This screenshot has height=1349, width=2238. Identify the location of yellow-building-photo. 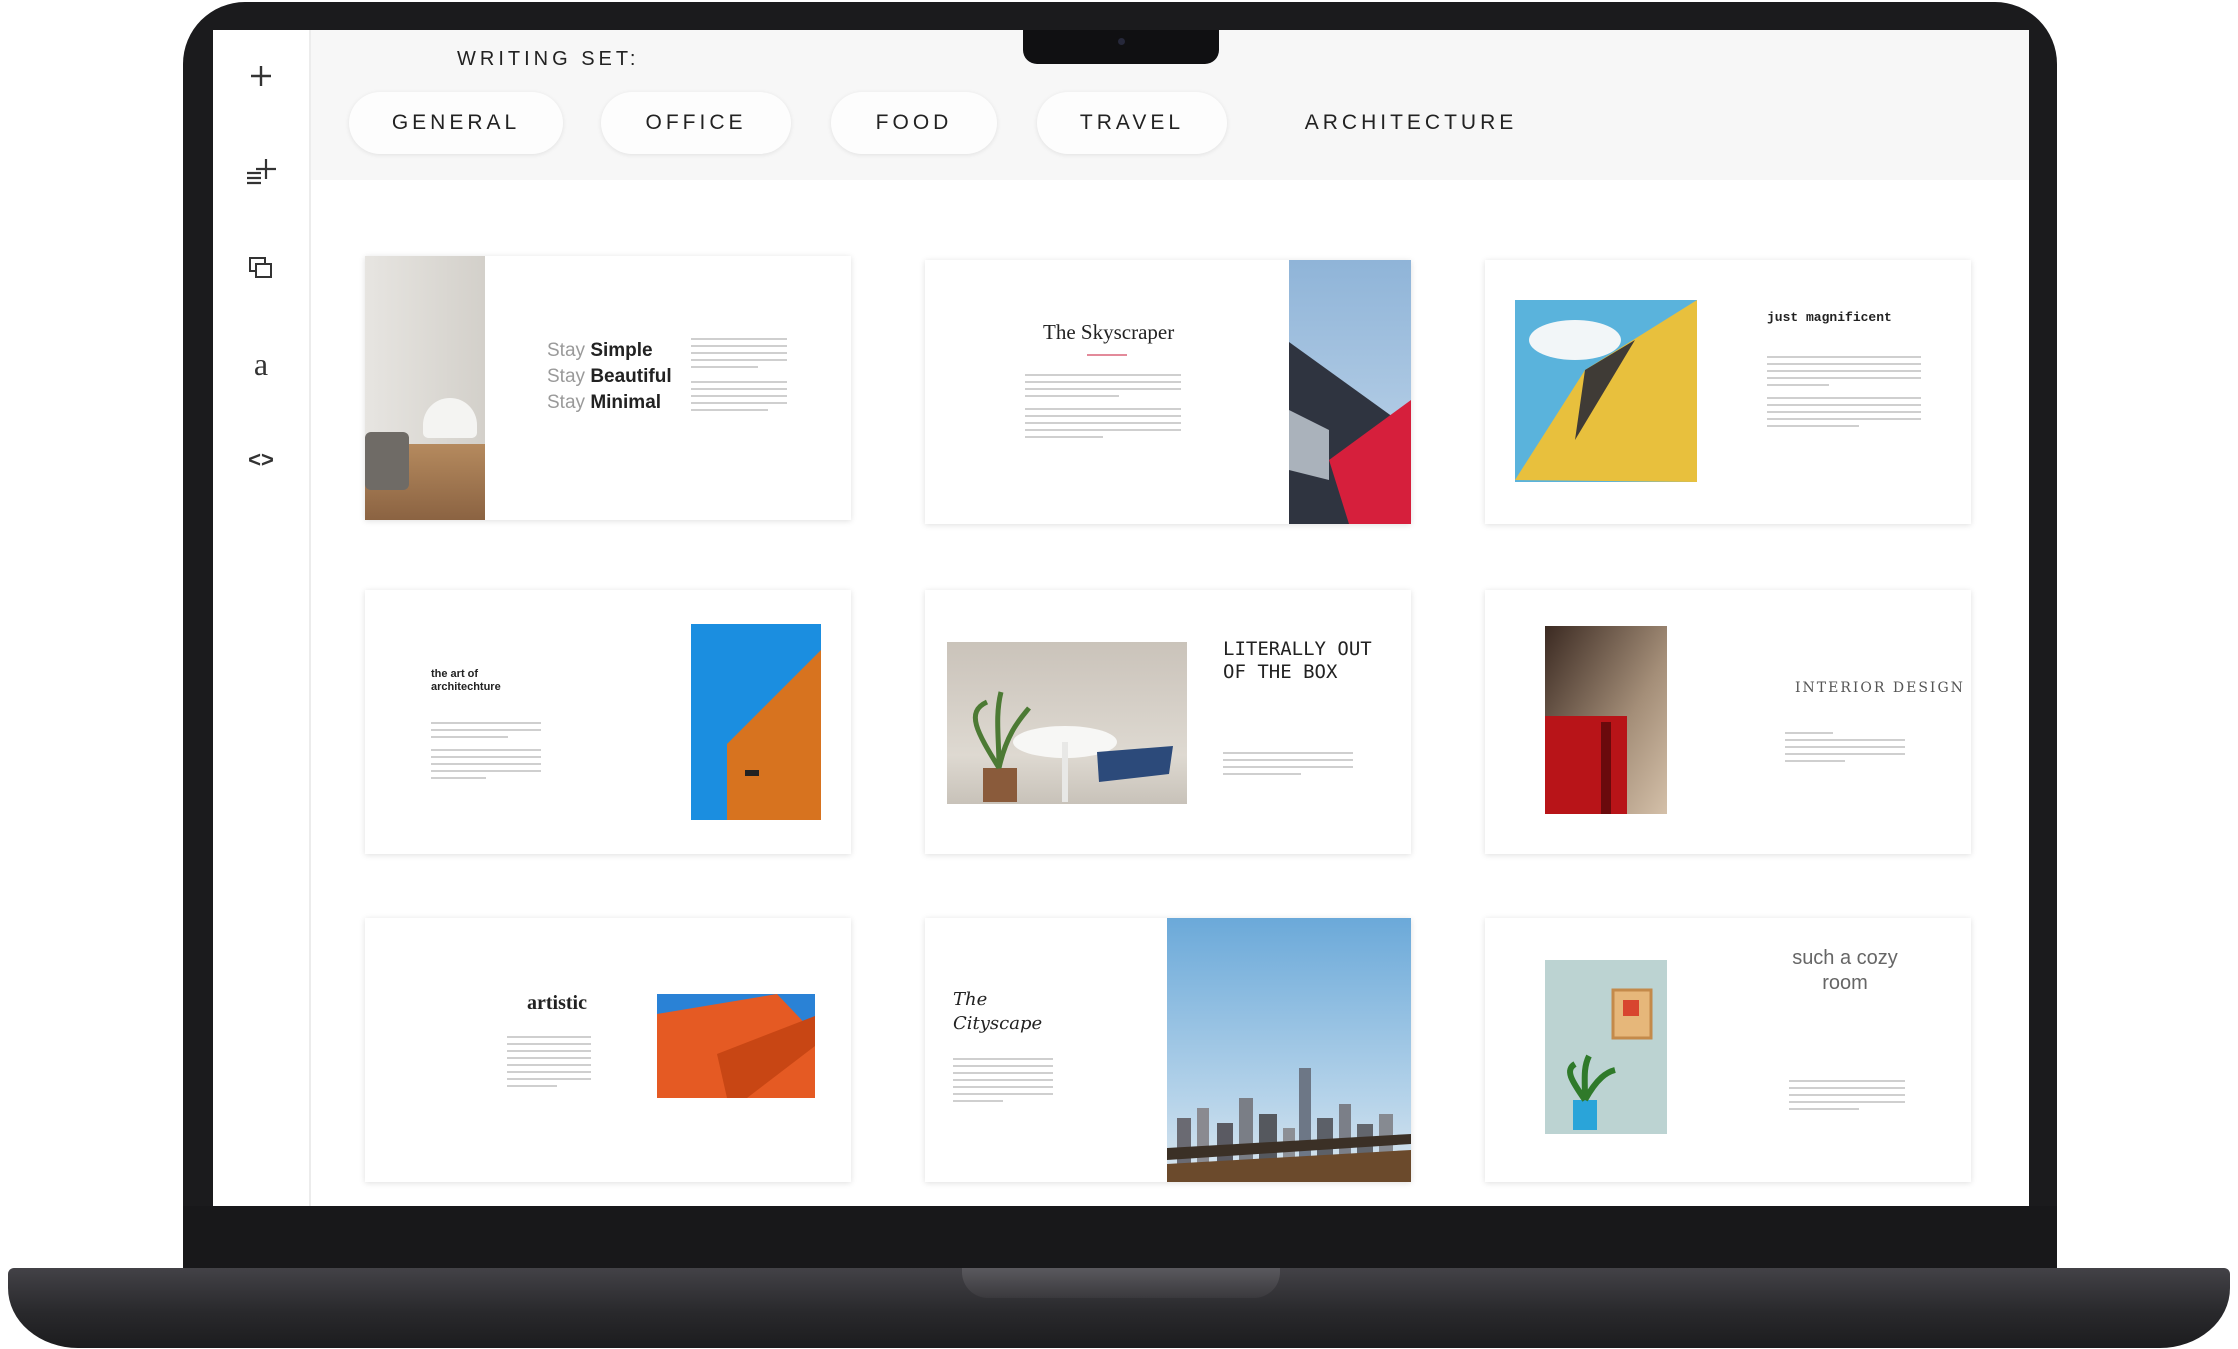
(1606, 391).